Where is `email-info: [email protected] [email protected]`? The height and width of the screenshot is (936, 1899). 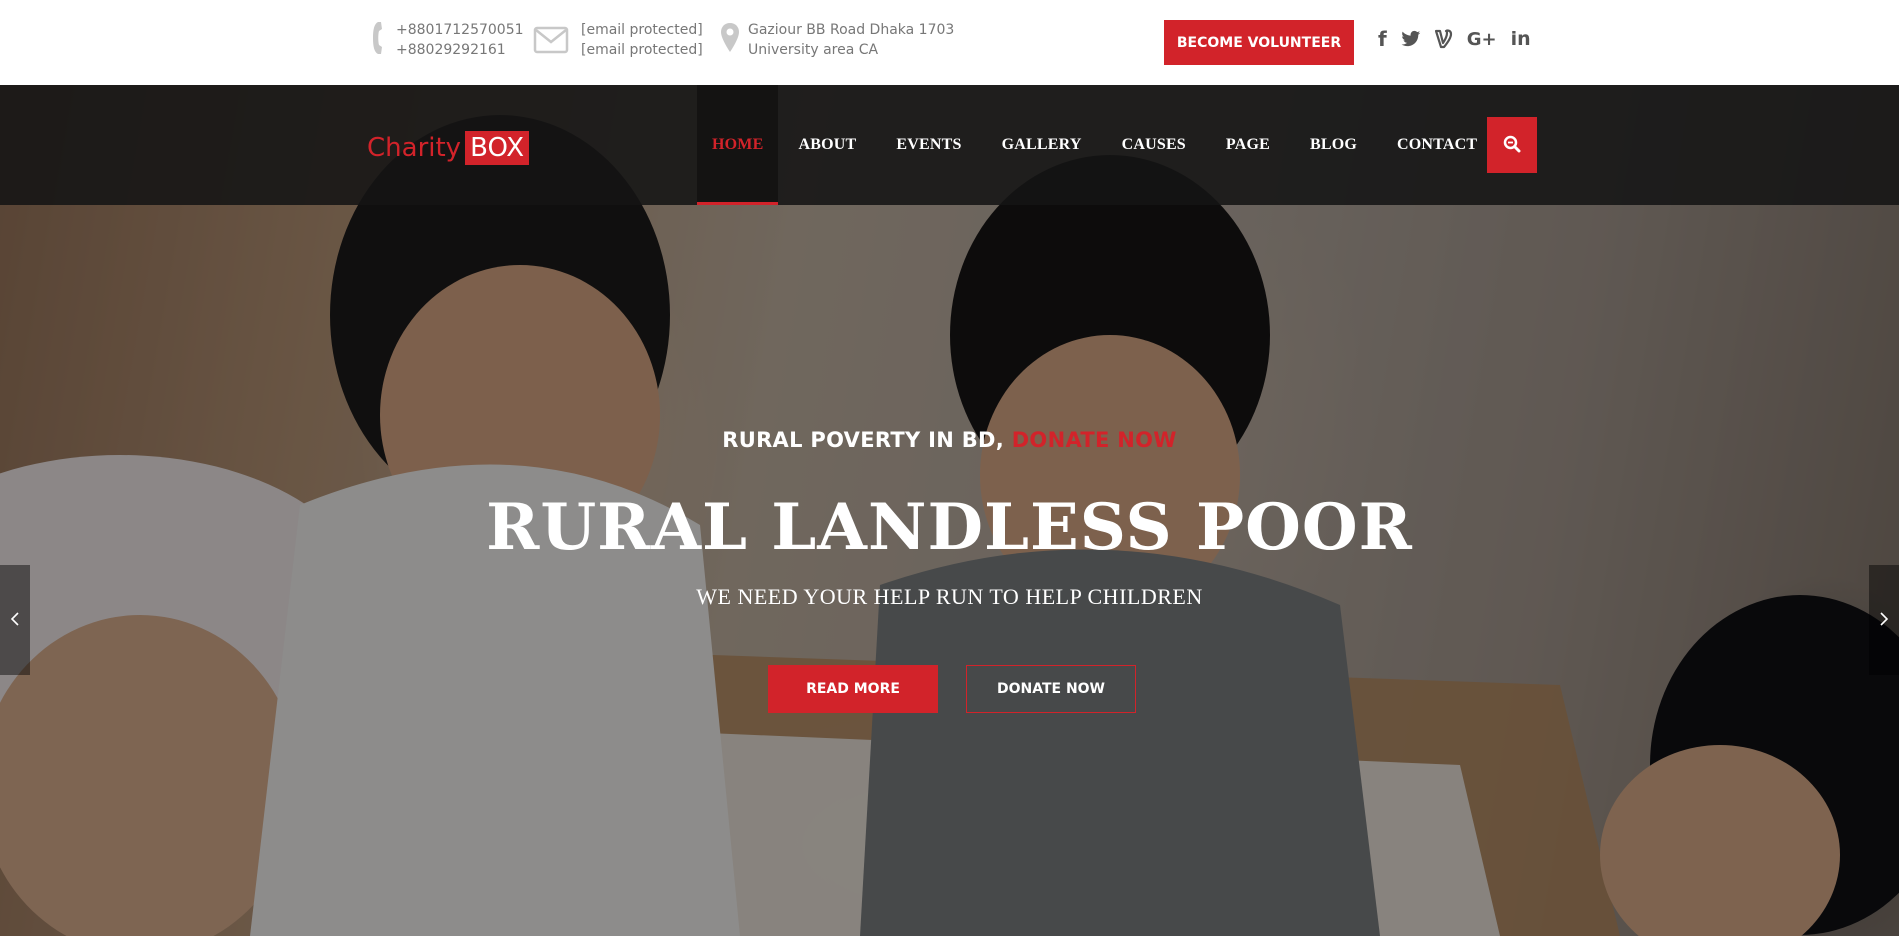 email-info: [email protected] [email protected] is located at coordinates (618, 40).